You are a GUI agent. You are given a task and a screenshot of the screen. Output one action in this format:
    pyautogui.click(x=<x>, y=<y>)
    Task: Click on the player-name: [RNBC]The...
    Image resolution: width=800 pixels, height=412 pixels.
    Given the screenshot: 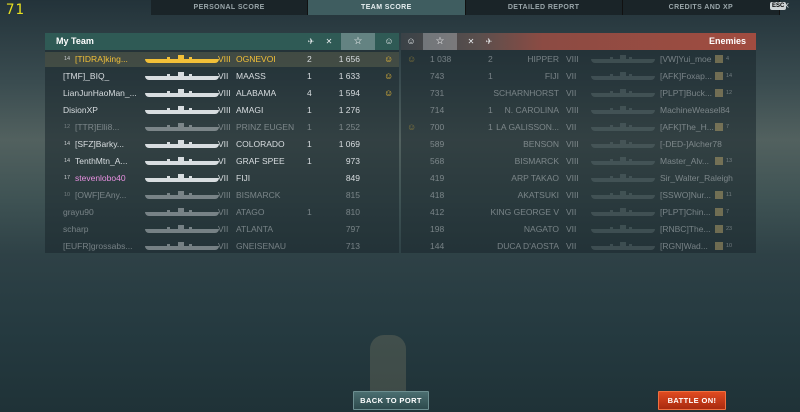 What is the action you would take?
    pyautogui.click(x=685, y=229)
    